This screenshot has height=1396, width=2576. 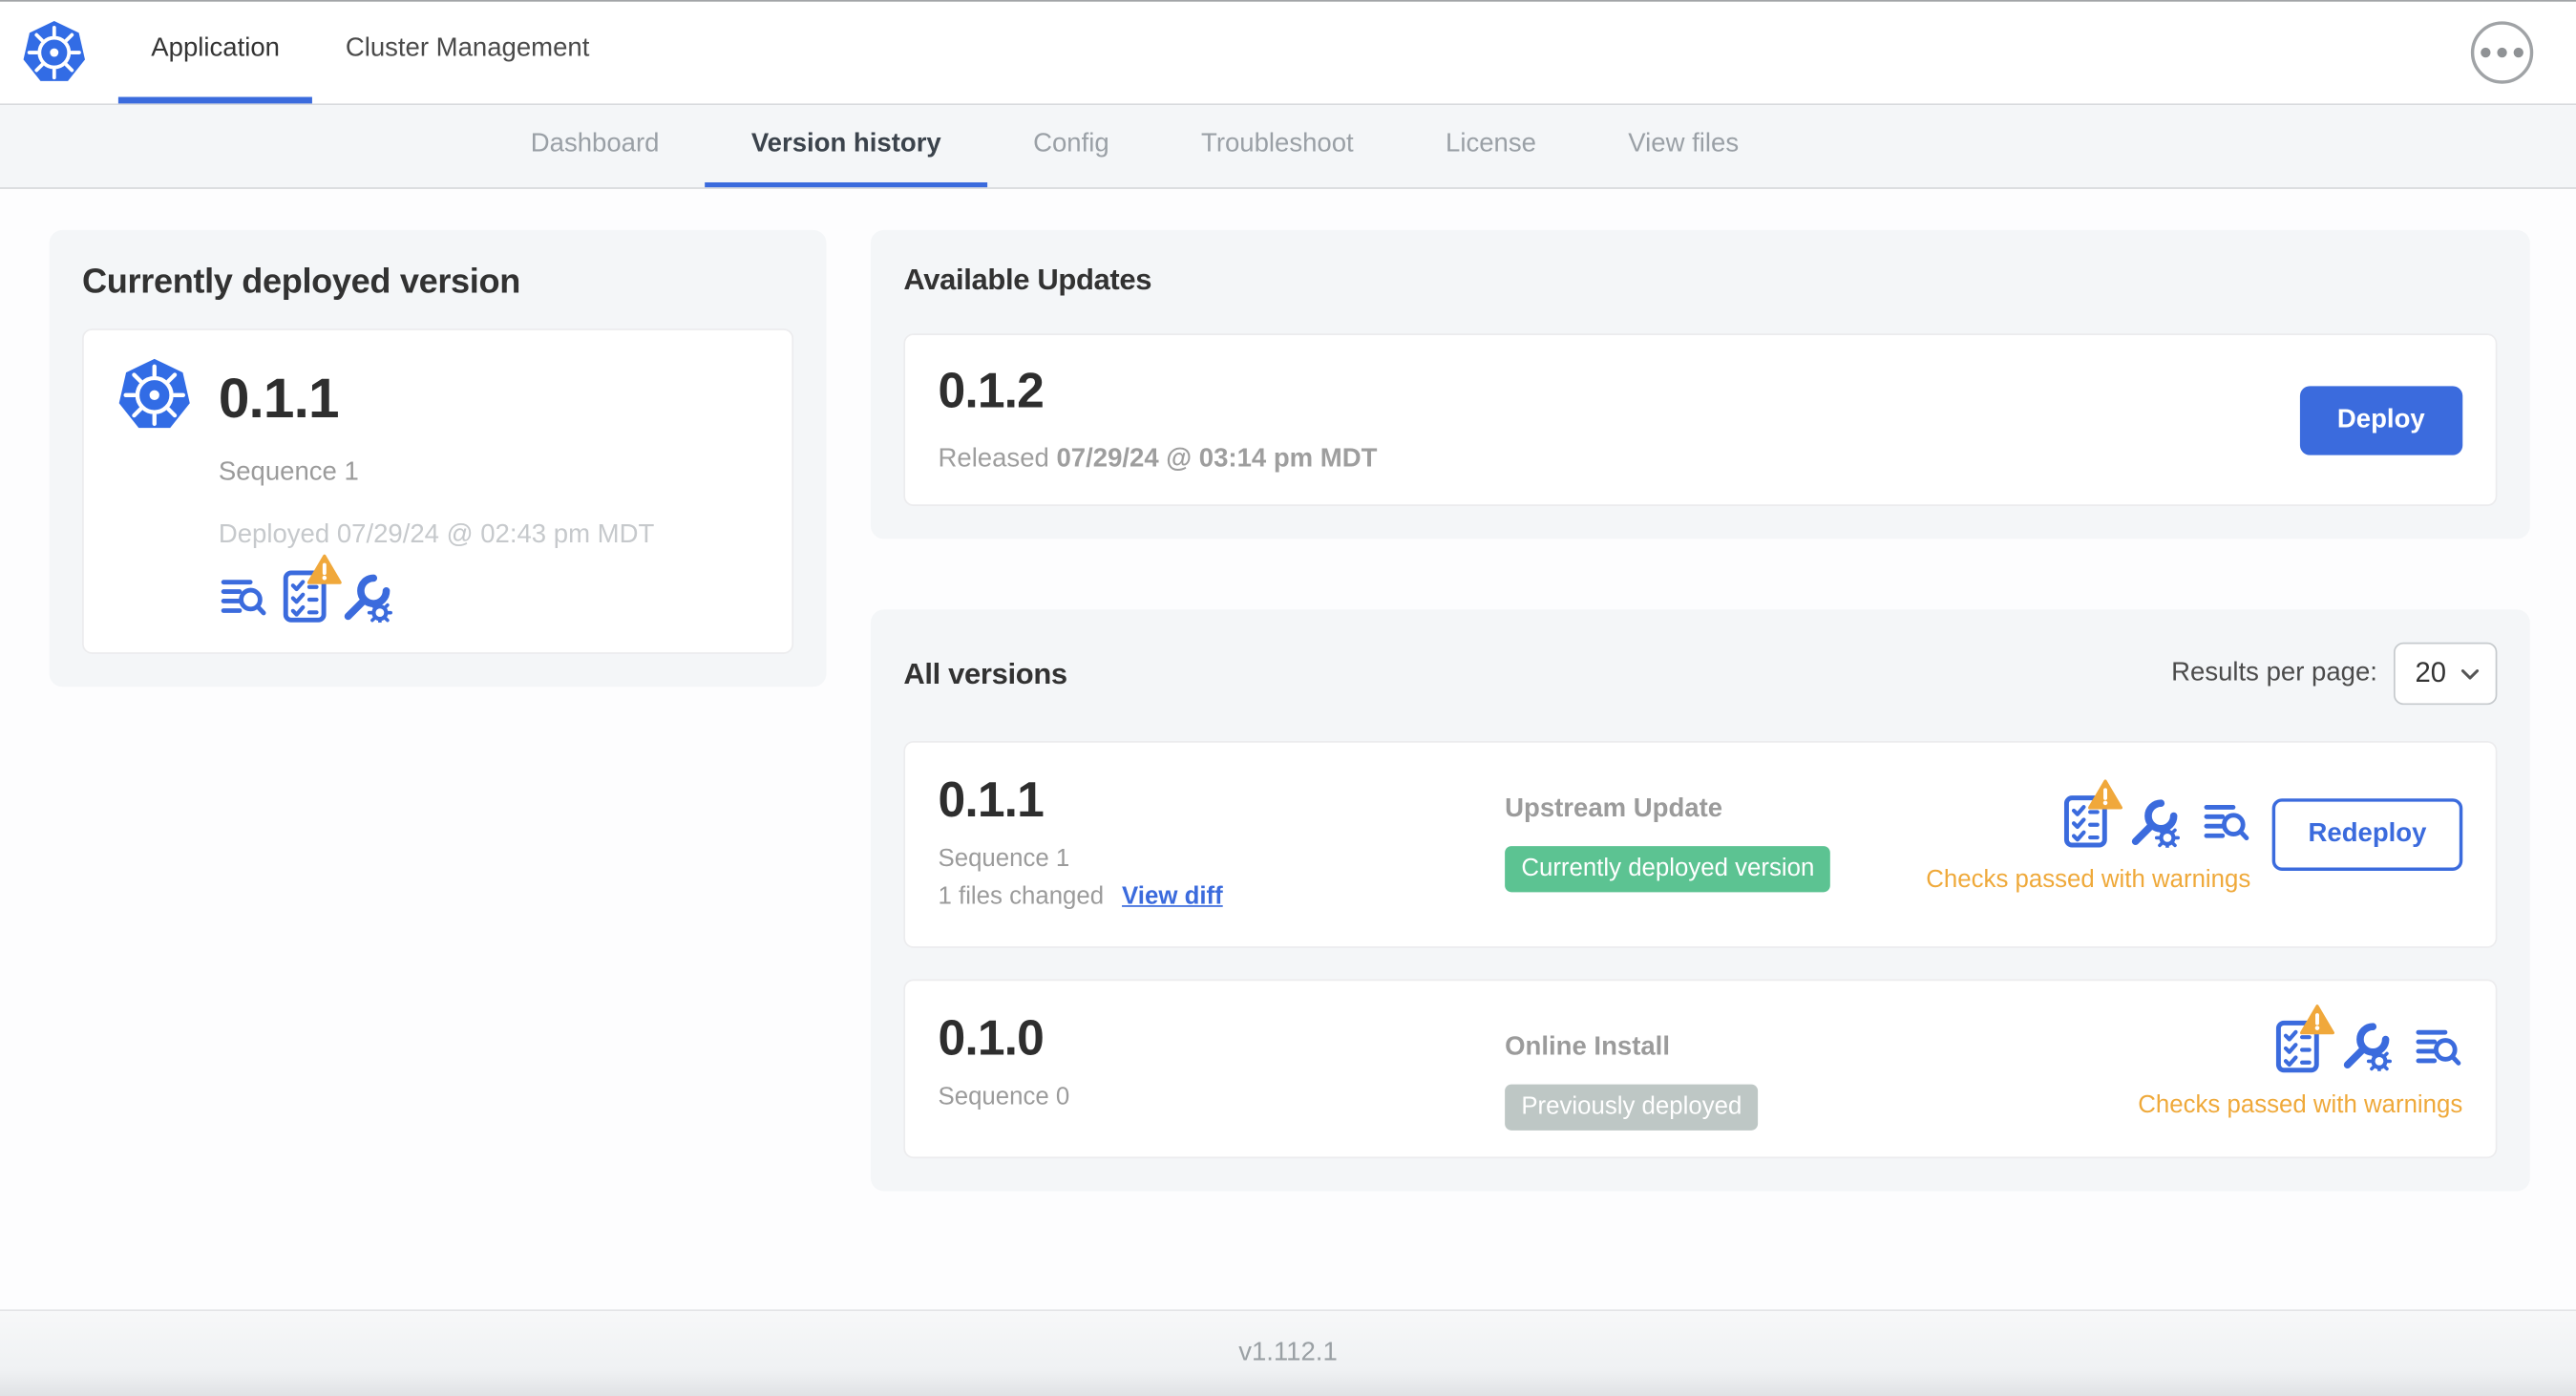 I want to click on available-updates-title: Available Updates, so click(x=1027, y=279).